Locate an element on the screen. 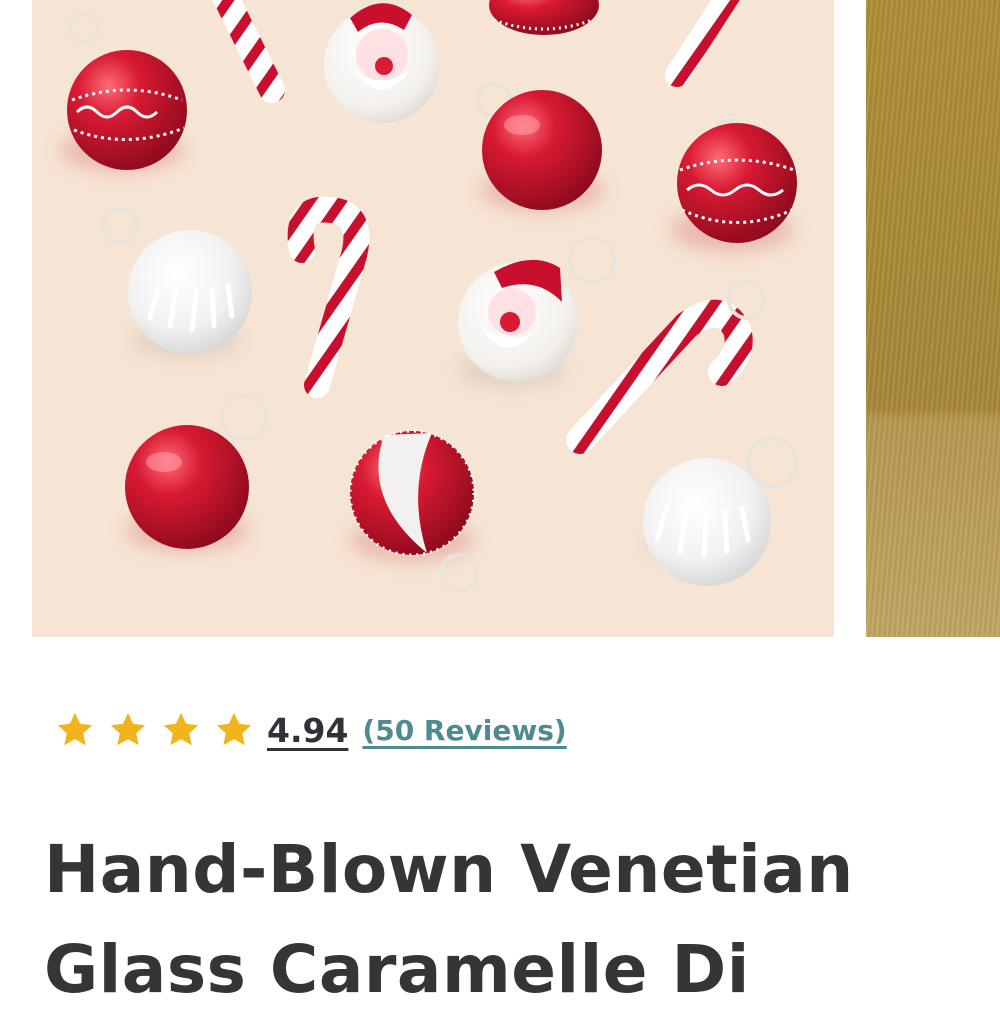 This screenshot has width=1000, height=1020. gold-texture is located at coordinates (933, 318).